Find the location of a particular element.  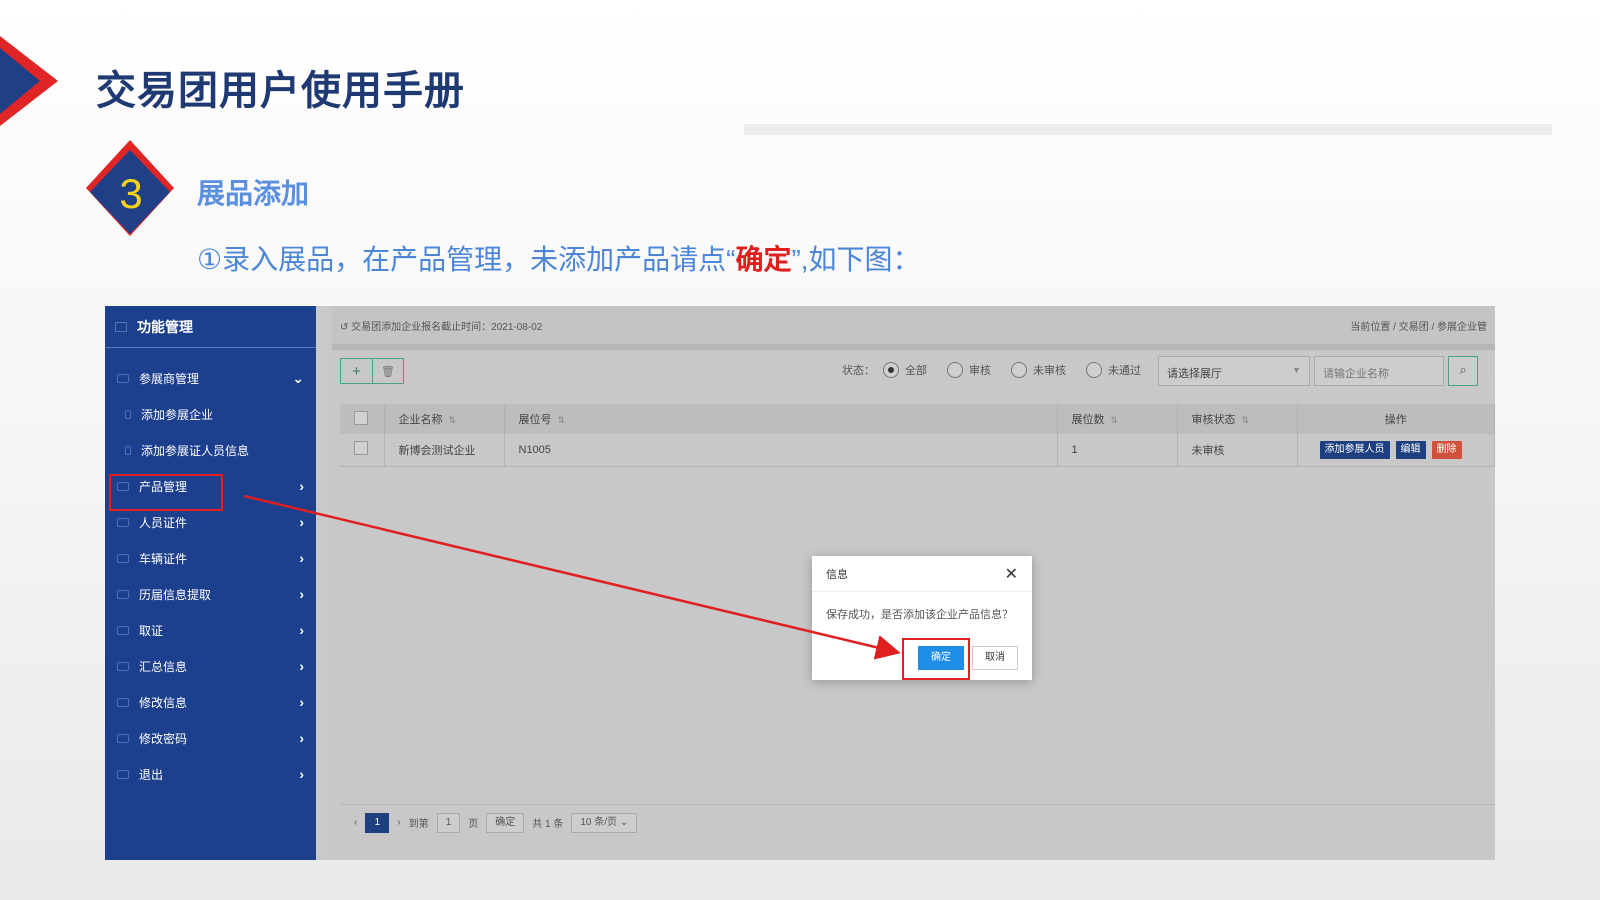

sidebar-item-add-exhibitor: 添加参展企业 is located at coordinates (210, 414).